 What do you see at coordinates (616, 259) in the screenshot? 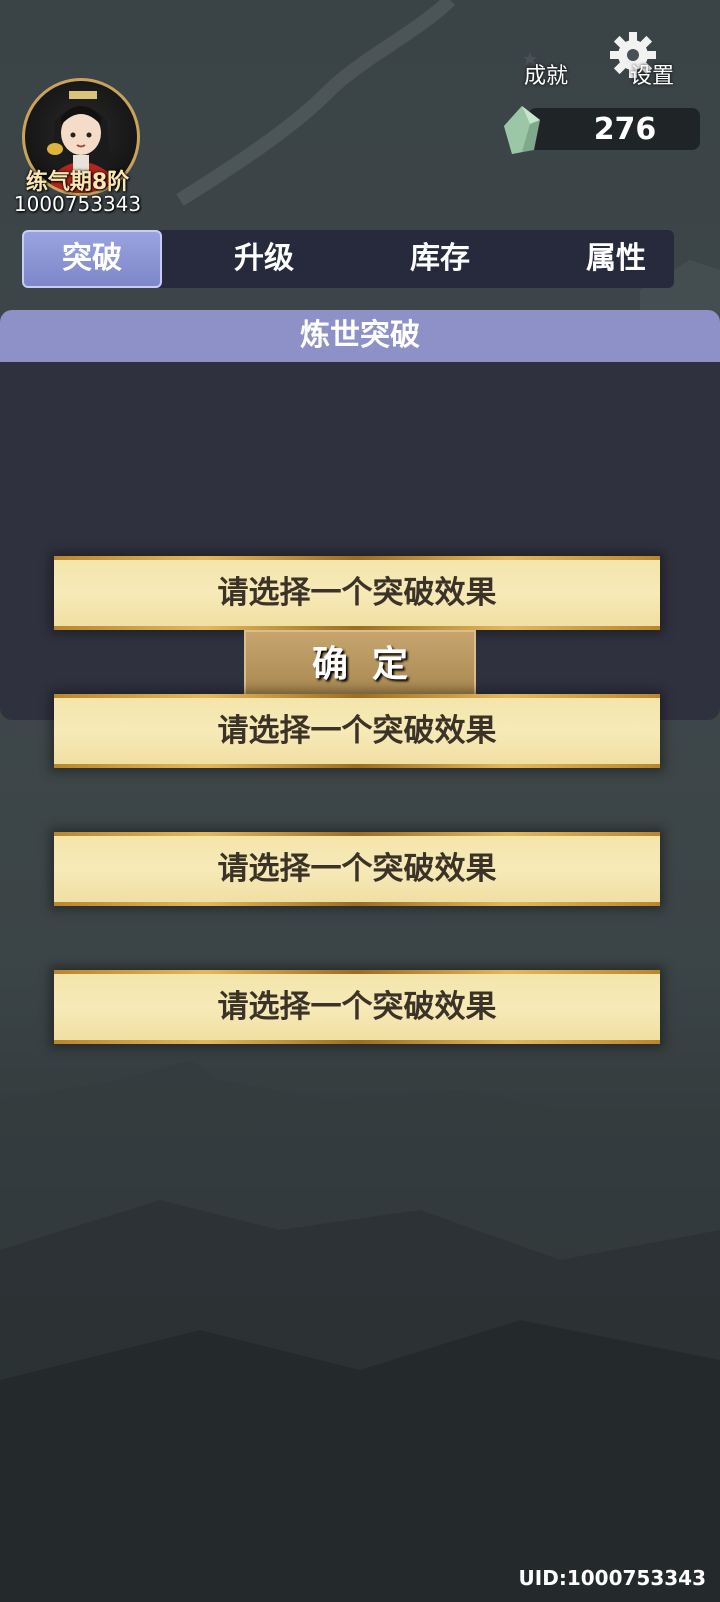
I see `tab-attributes: 属性` at bounding box center [616, 259].